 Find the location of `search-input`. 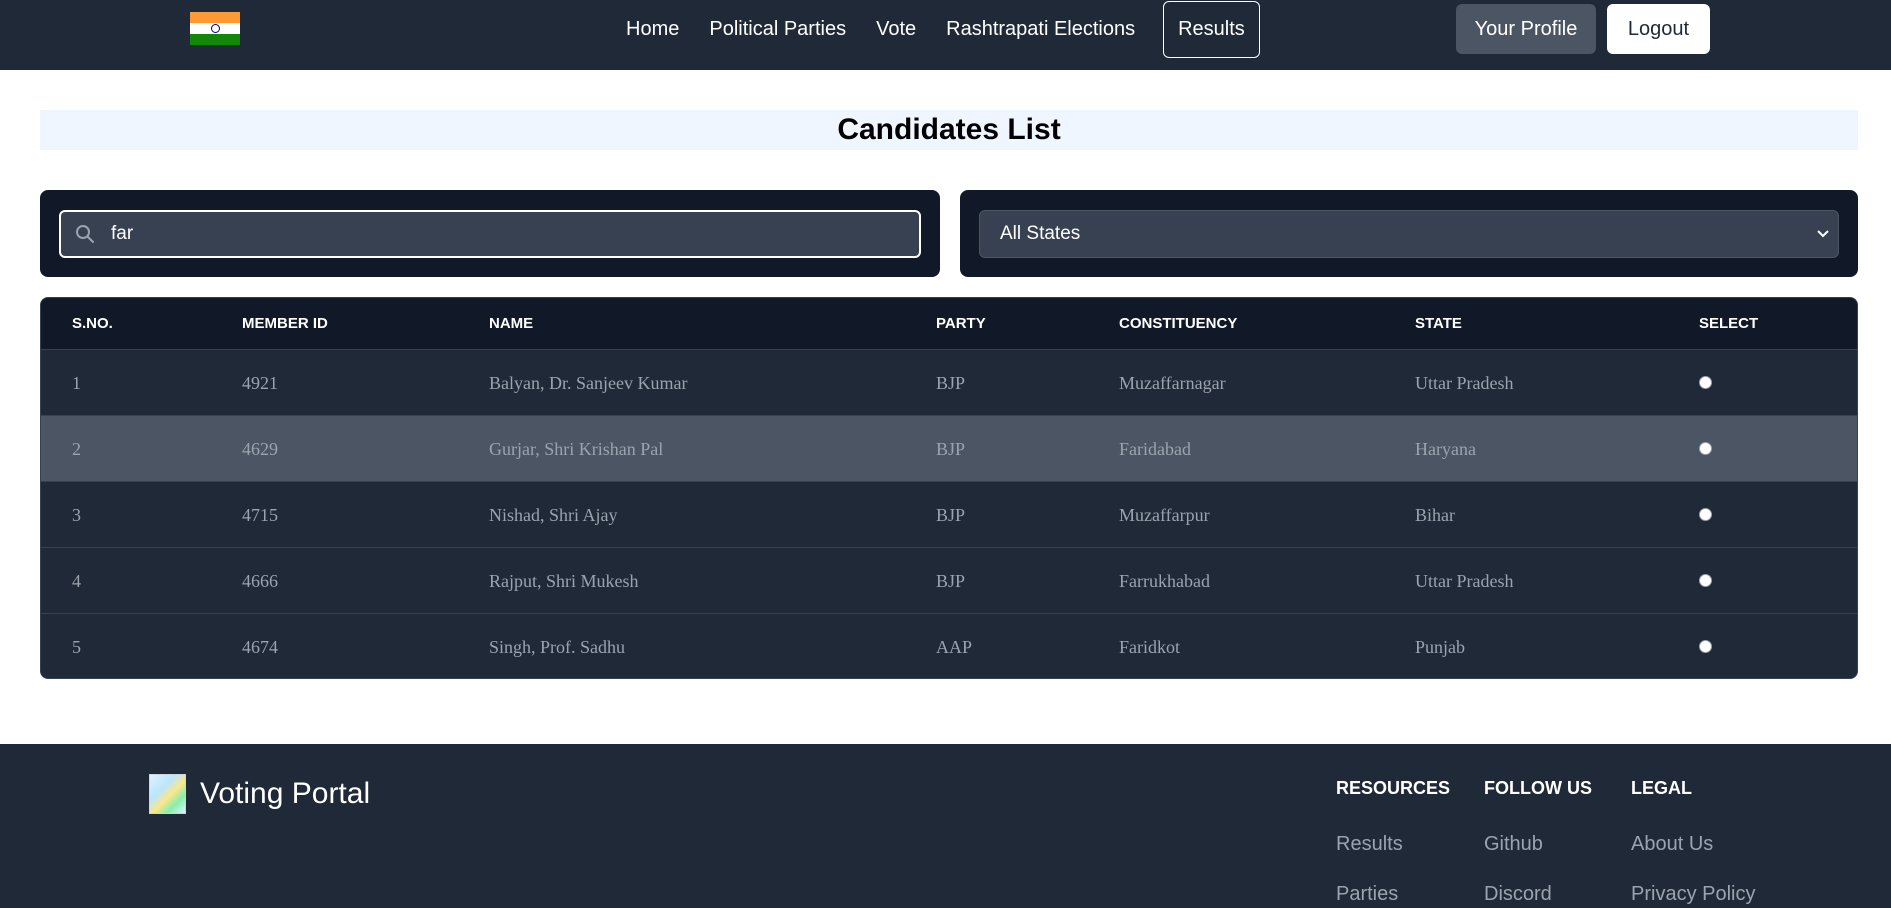

search-input is located at coordinates (506, 234).